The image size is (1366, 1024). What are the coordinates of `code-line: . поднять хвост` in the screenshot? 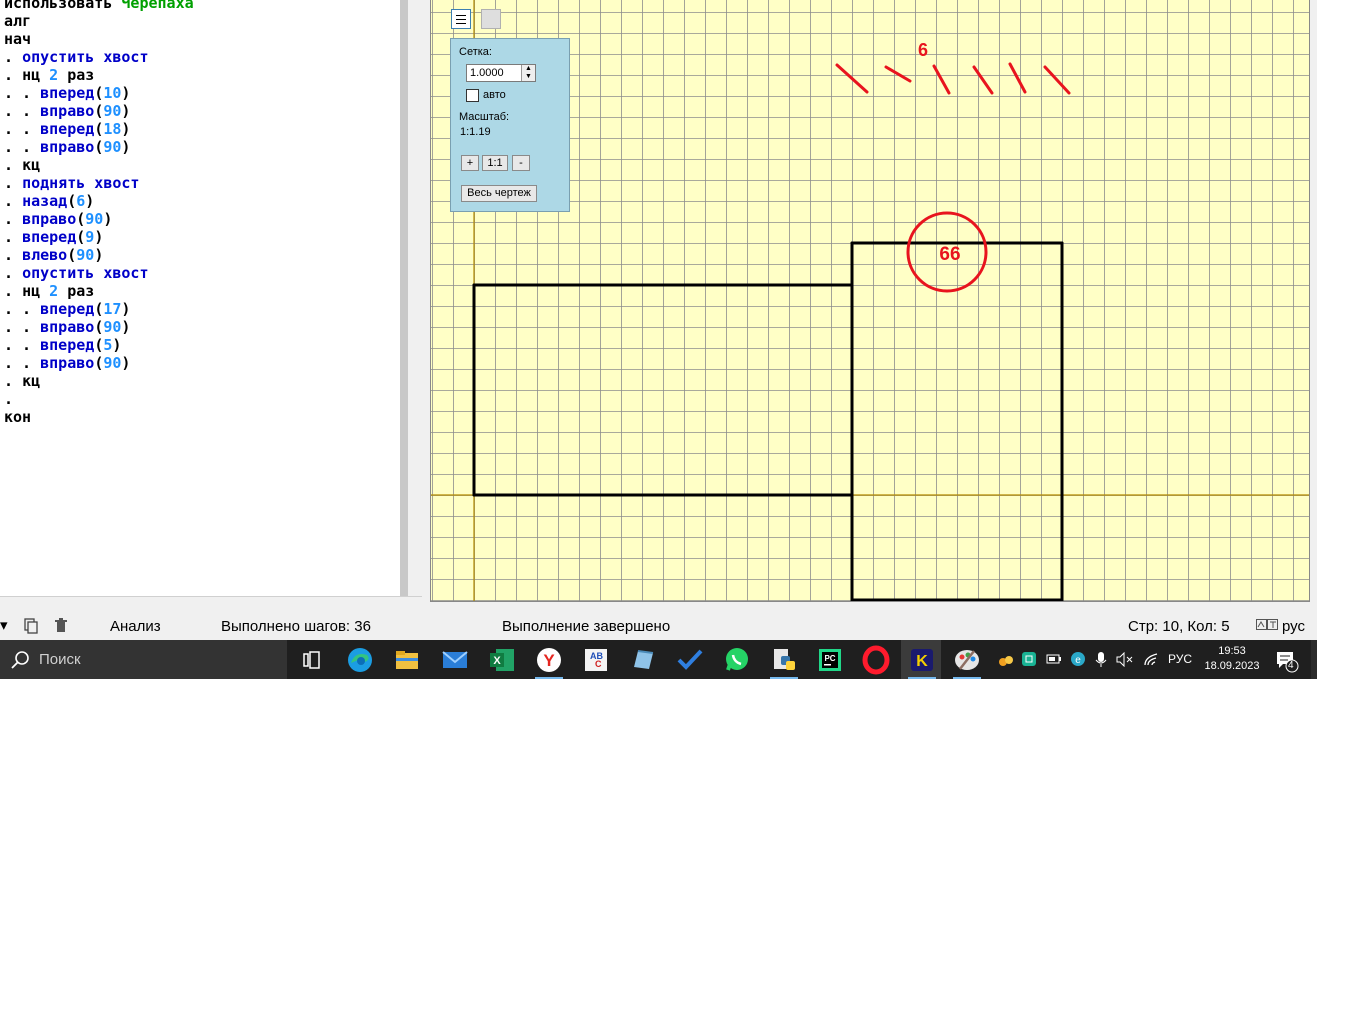 It's located at (71, 183).